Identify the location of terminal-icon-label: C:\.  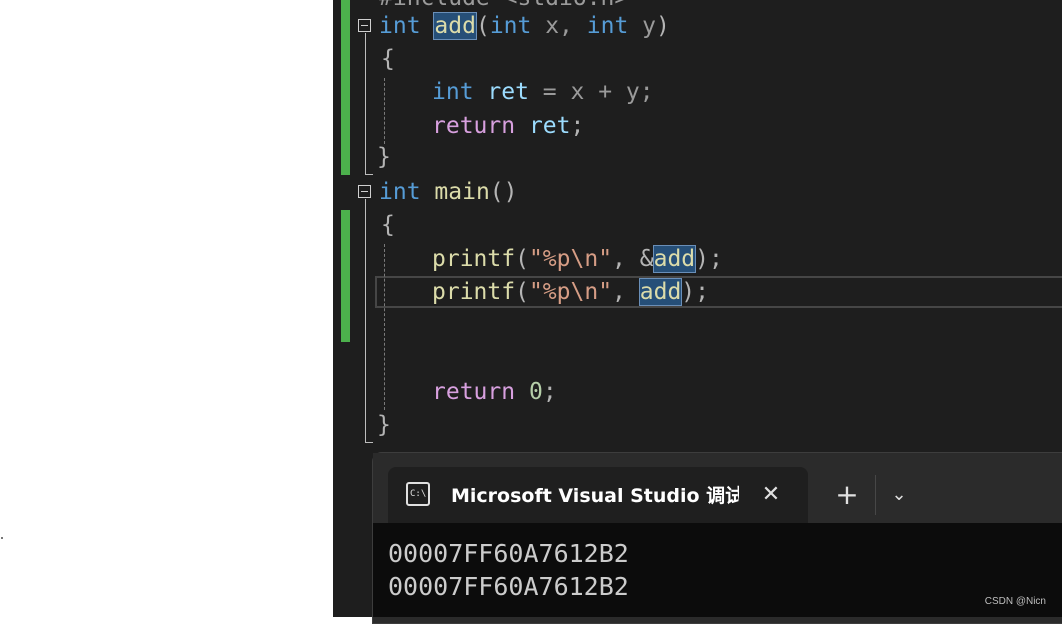
(418, 494).